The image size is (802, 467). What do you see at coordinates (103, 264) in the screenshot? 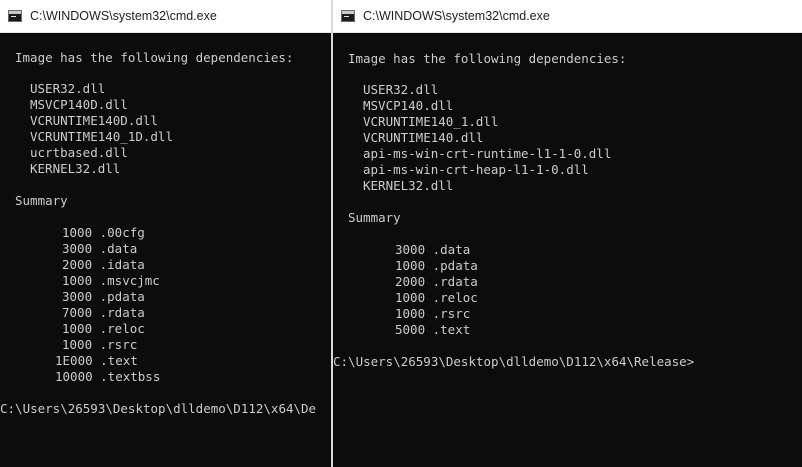
I see `summary-row: 2000 .idata` at bounding box center [103, 264].